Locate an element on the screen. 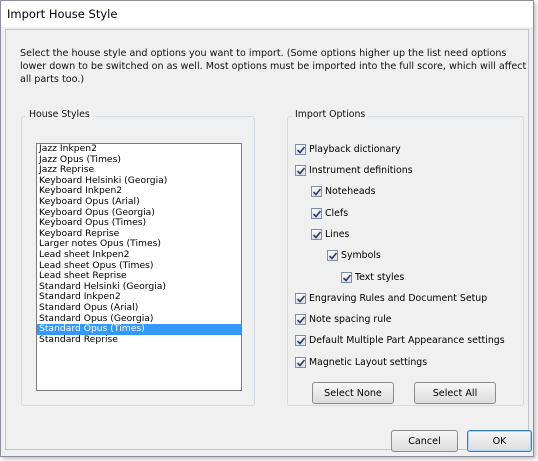 This screenshot has height=461, width=538. option-engraving-rules: Engraving Rules and Document Setup is located at coordinates (391, 298).